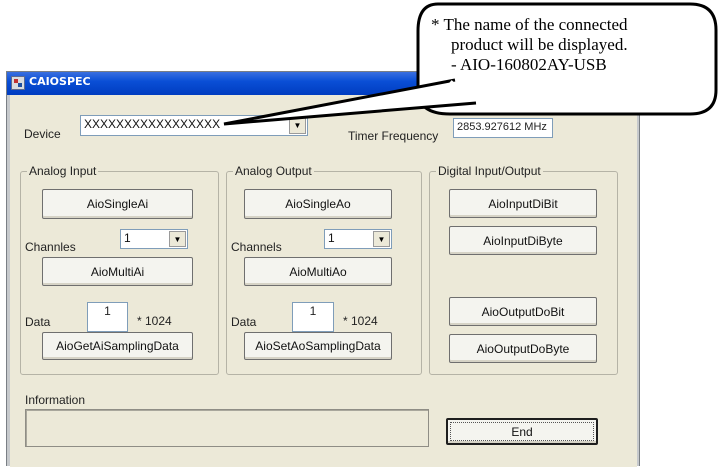 The image size is (720, 467). Describe the element at coordinates (529, 64) in the screenshot. I see `callout-line-3: - AIO-160802AY-USB` at that location.